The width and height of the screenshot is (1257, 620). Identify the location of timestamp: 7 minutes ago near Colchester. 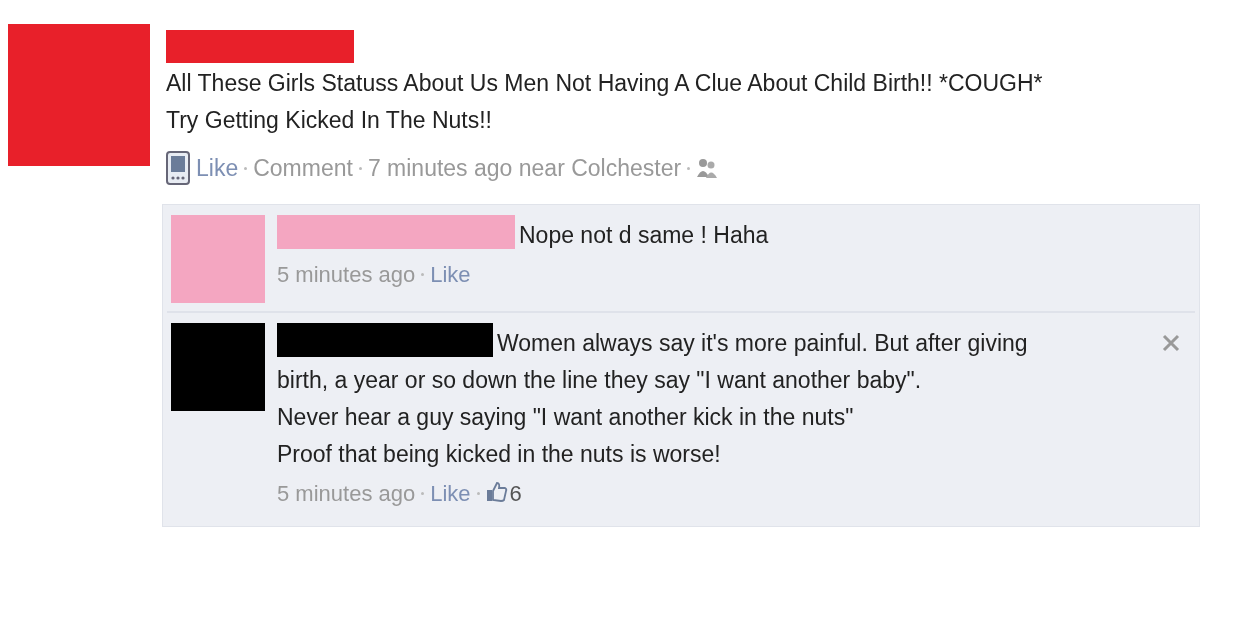
(524, 168).